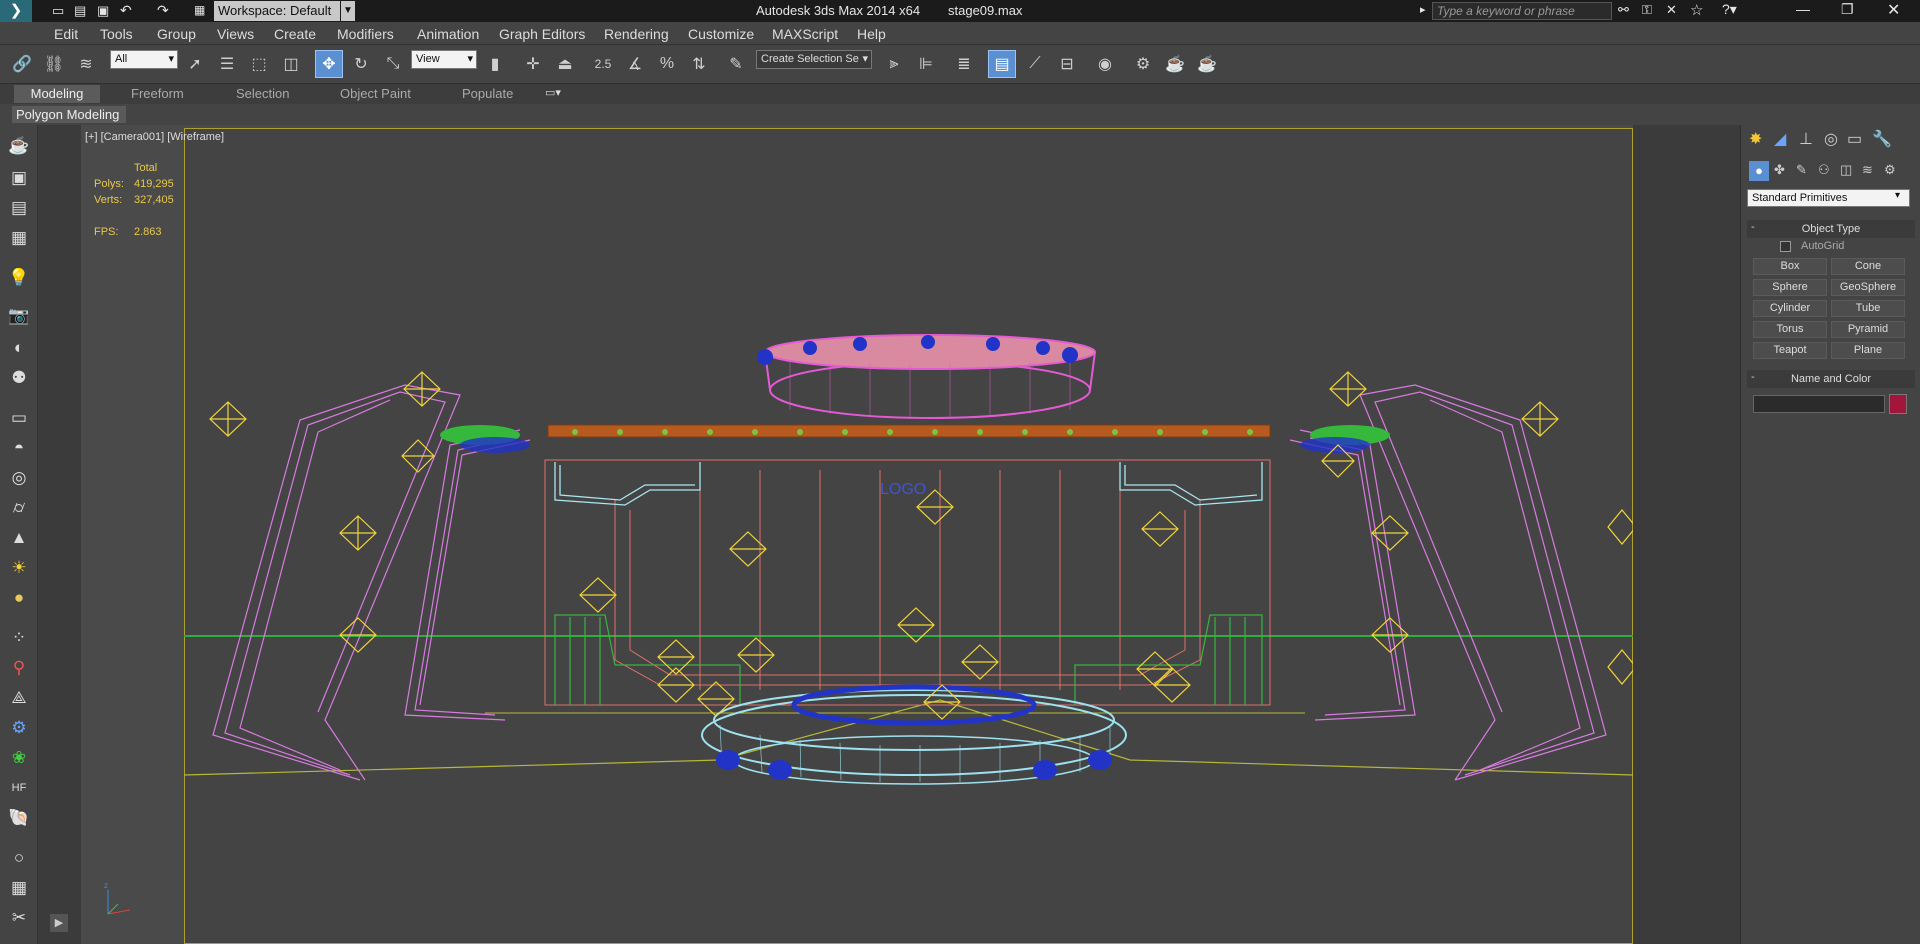 The width and height of the screenshot is (1920, 944). Describe the element at coordinates (1759, 171) in the screenshot. I see `geometry-icon: ●` at that location.